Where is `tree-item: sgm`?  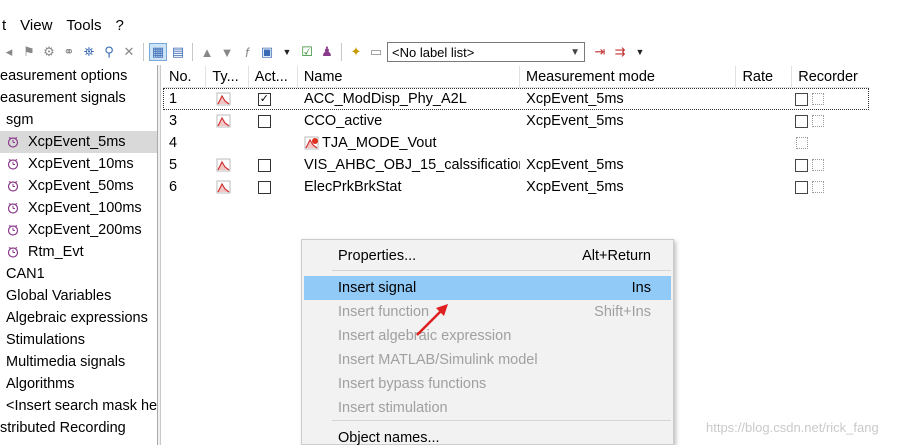 tree-item: sgm is located at coordinates (78, 120).